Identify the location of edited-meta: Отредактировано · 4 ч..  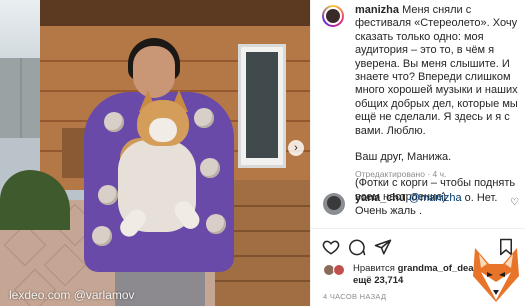
(400, 174).